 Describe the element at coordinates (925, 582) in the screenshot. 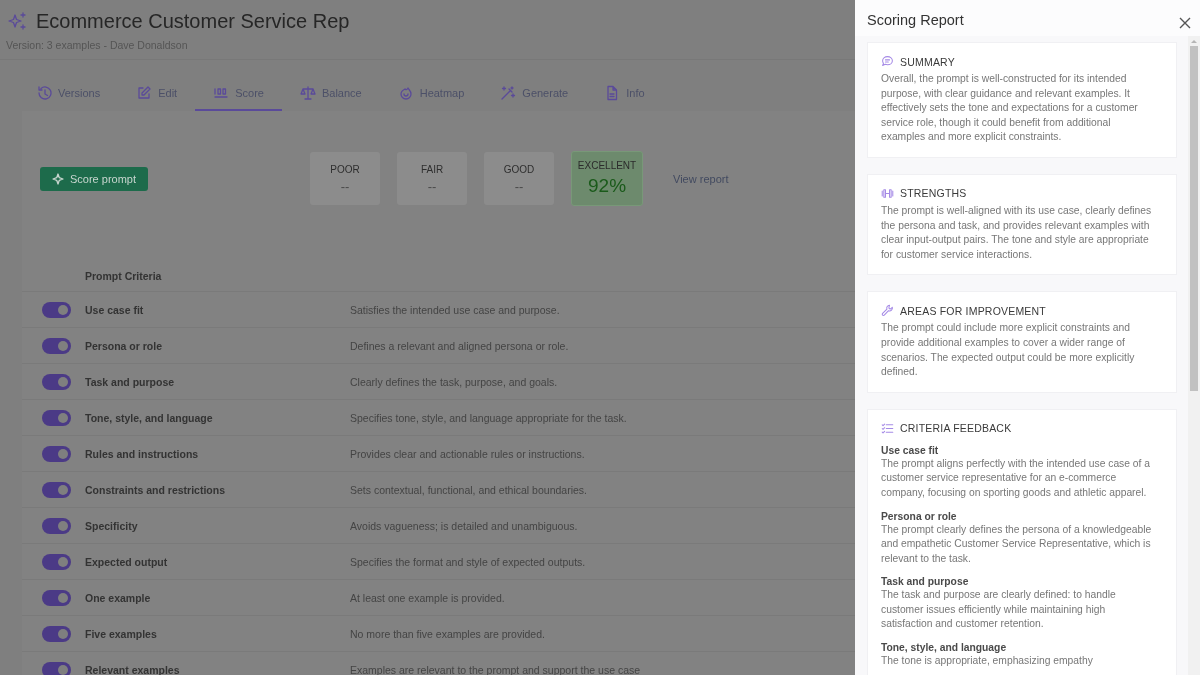

I see `feedback-title: Task and purpose` at that location.